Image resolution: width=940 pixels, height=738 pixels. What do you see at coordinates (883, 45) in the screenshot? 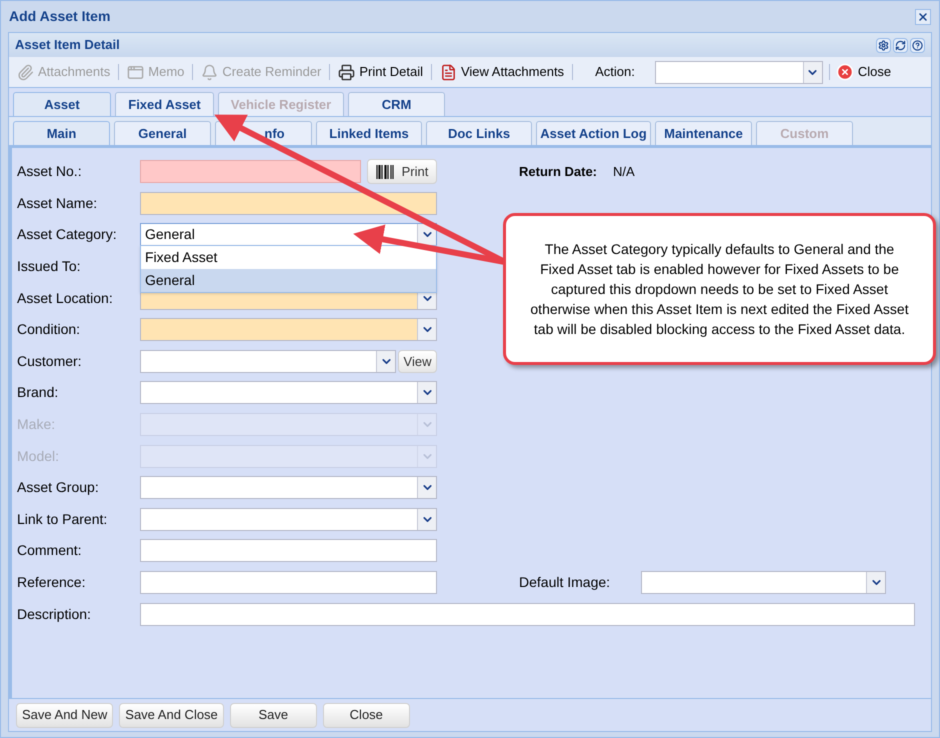
I see `settings-icon` at bounding box center [883, 45].